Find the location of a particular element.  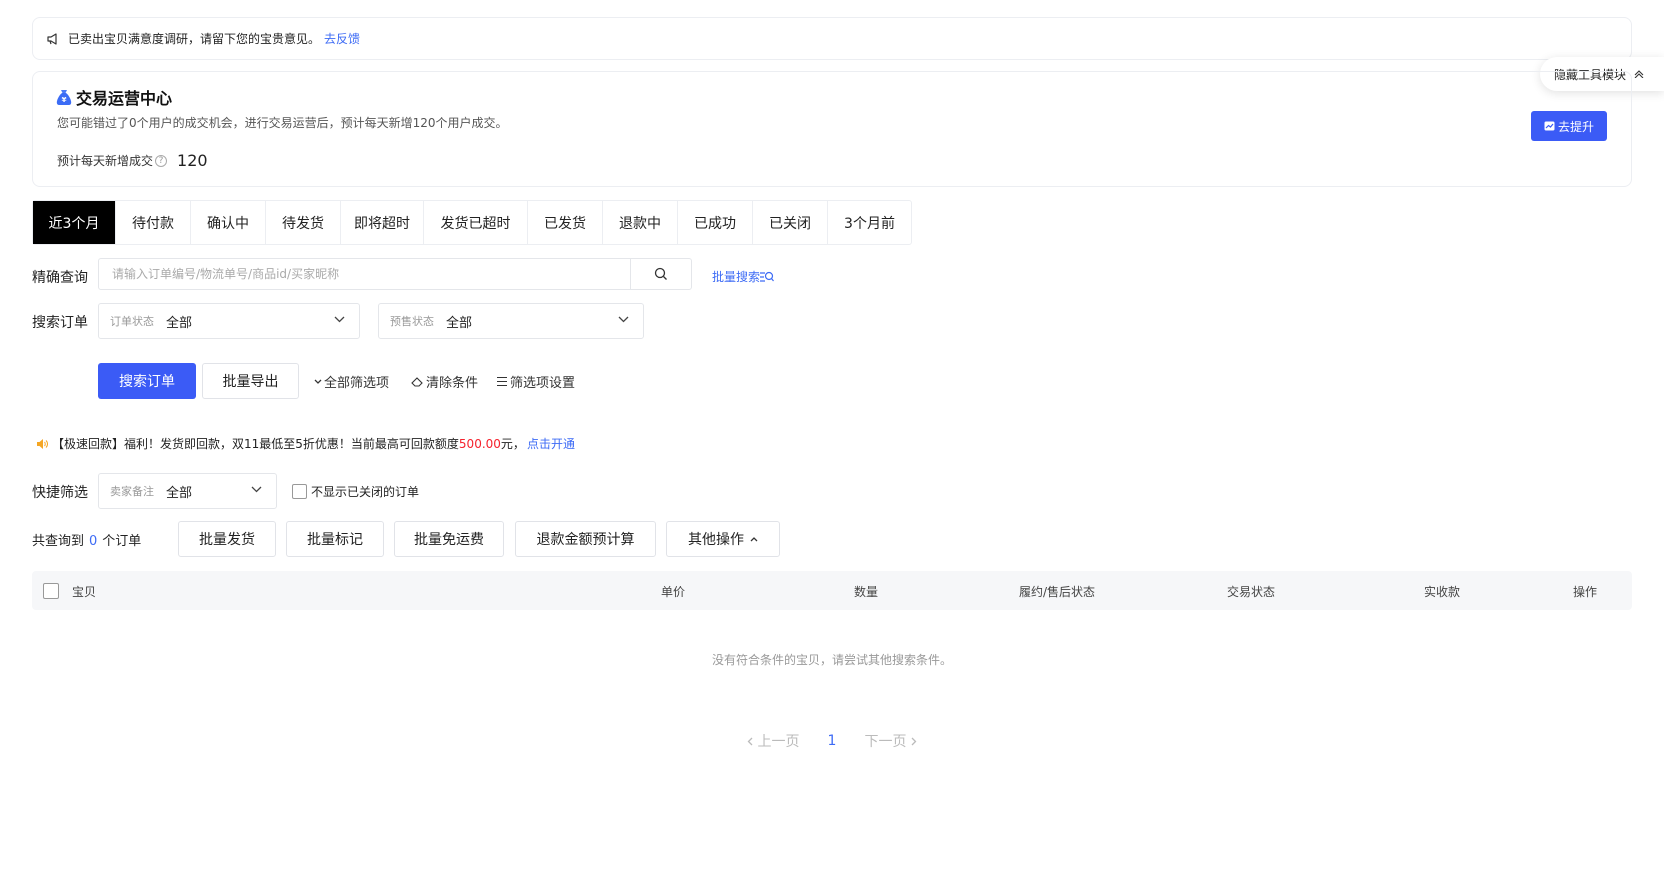

order-status-label: 订单状态 is located at coordinates (132, 321).